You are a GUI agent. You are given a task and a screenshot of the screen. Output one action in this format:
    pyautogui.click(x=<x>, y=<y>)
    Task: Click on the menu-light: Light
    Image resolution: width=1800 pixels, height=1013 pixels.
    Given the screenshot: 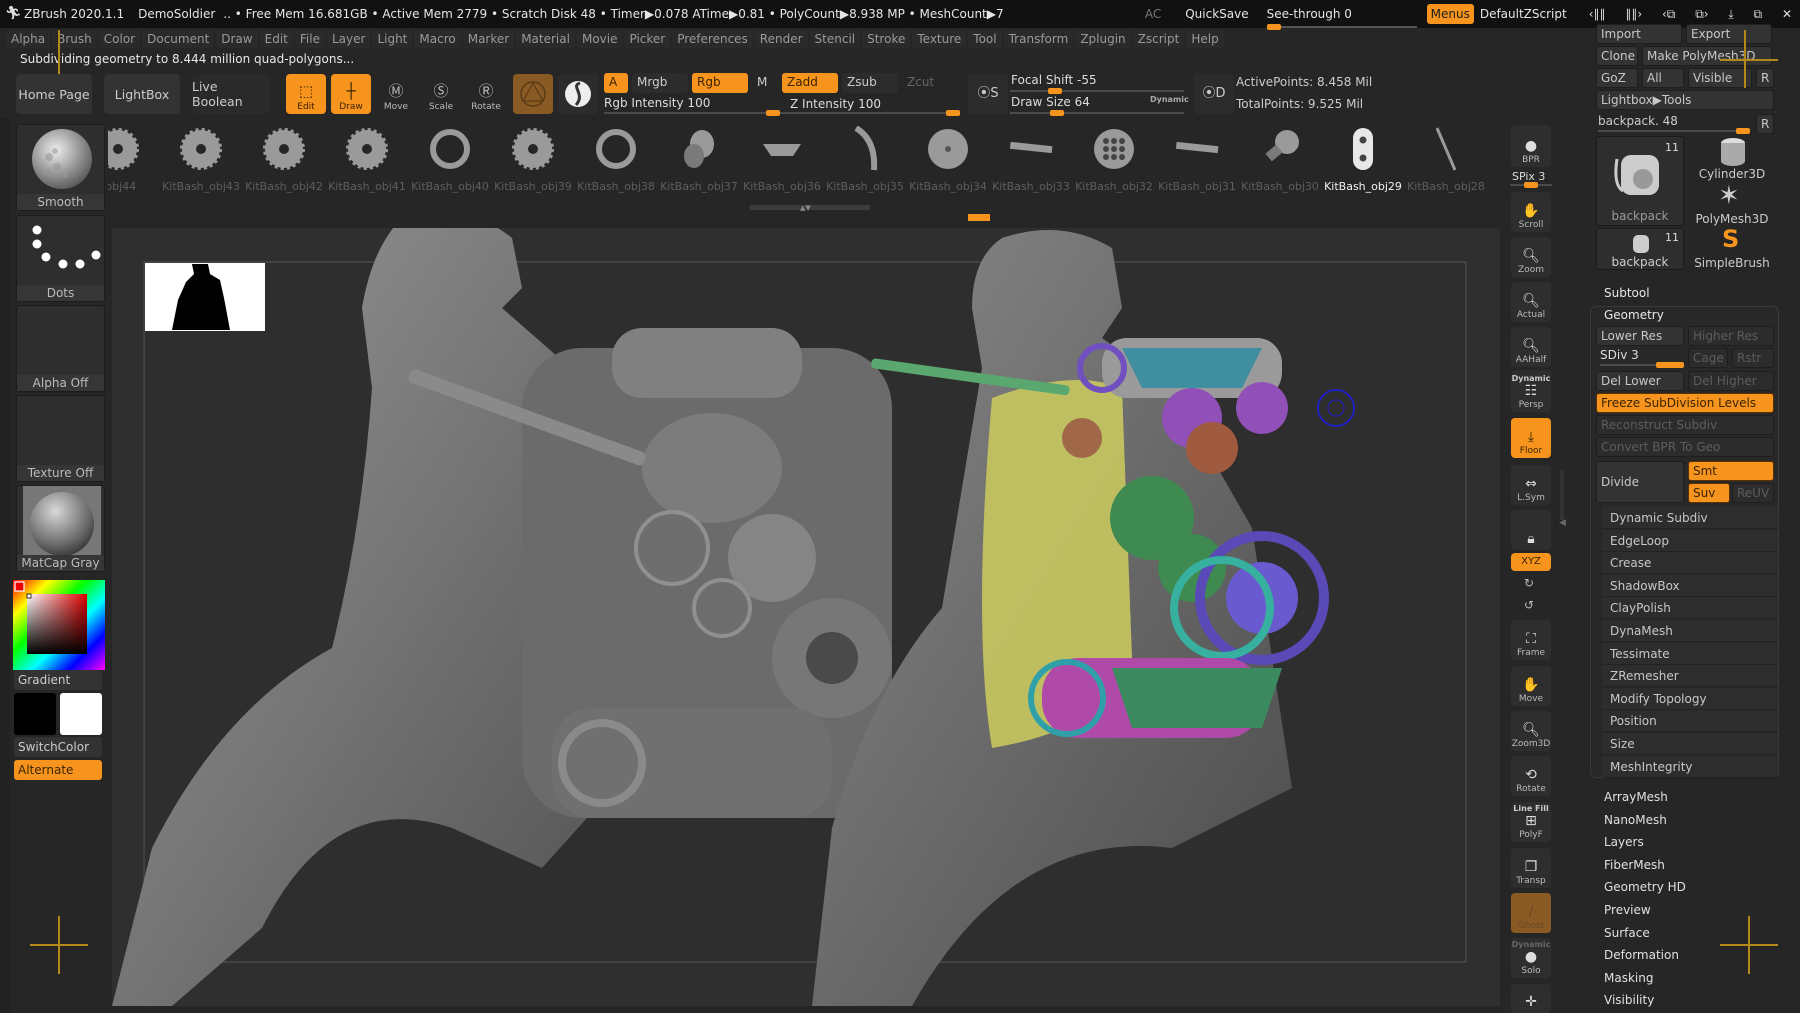 What is the action you would take?
    pyautogui.click(x=392, y=39)
    